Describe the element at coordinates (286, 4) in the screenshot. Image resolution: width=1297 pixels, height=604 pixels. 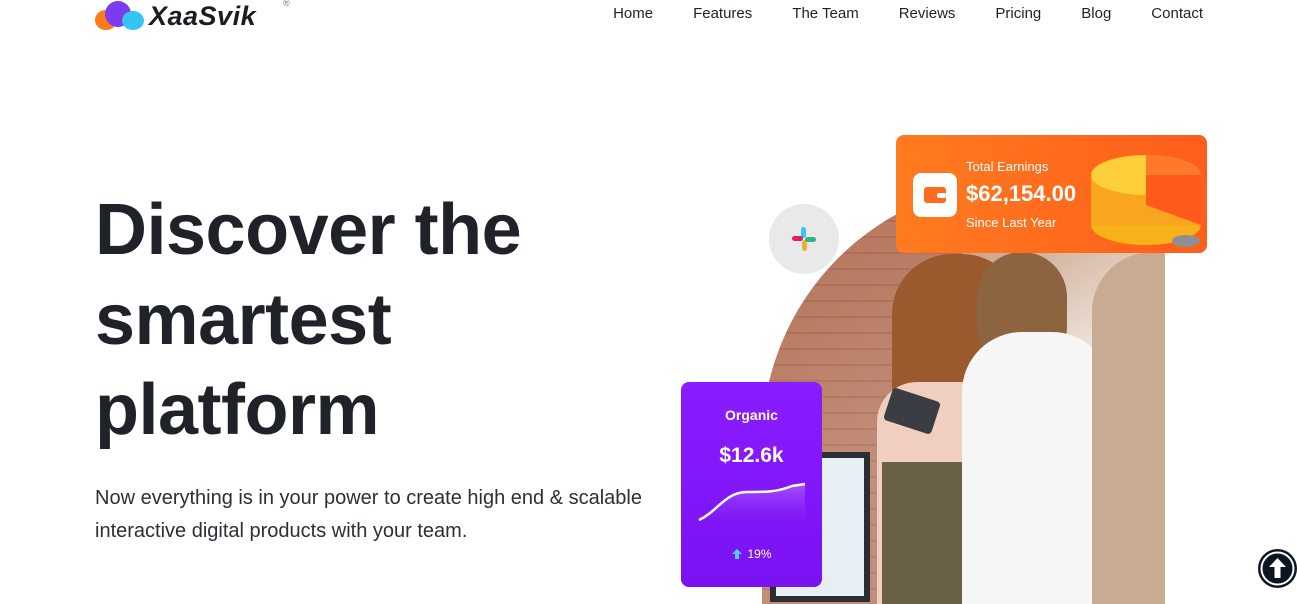
I see `registered-mark: ®` at that location.